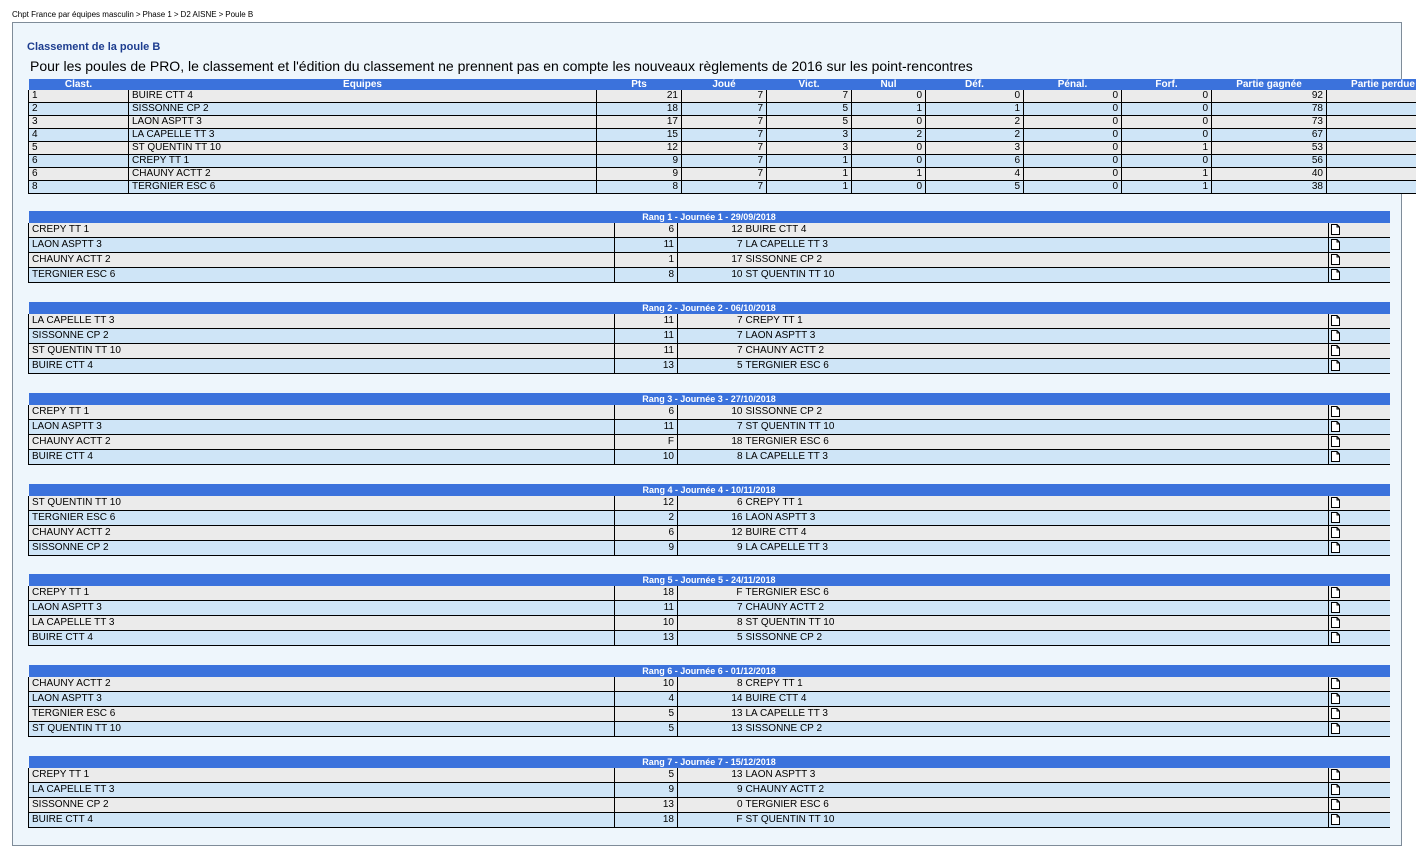  What do you see at coordinates (73, 14) in the screenshot?
I see `breadcrumb-link-competition: Chpt France par équipes masculin` at bounding box center [73, 14].